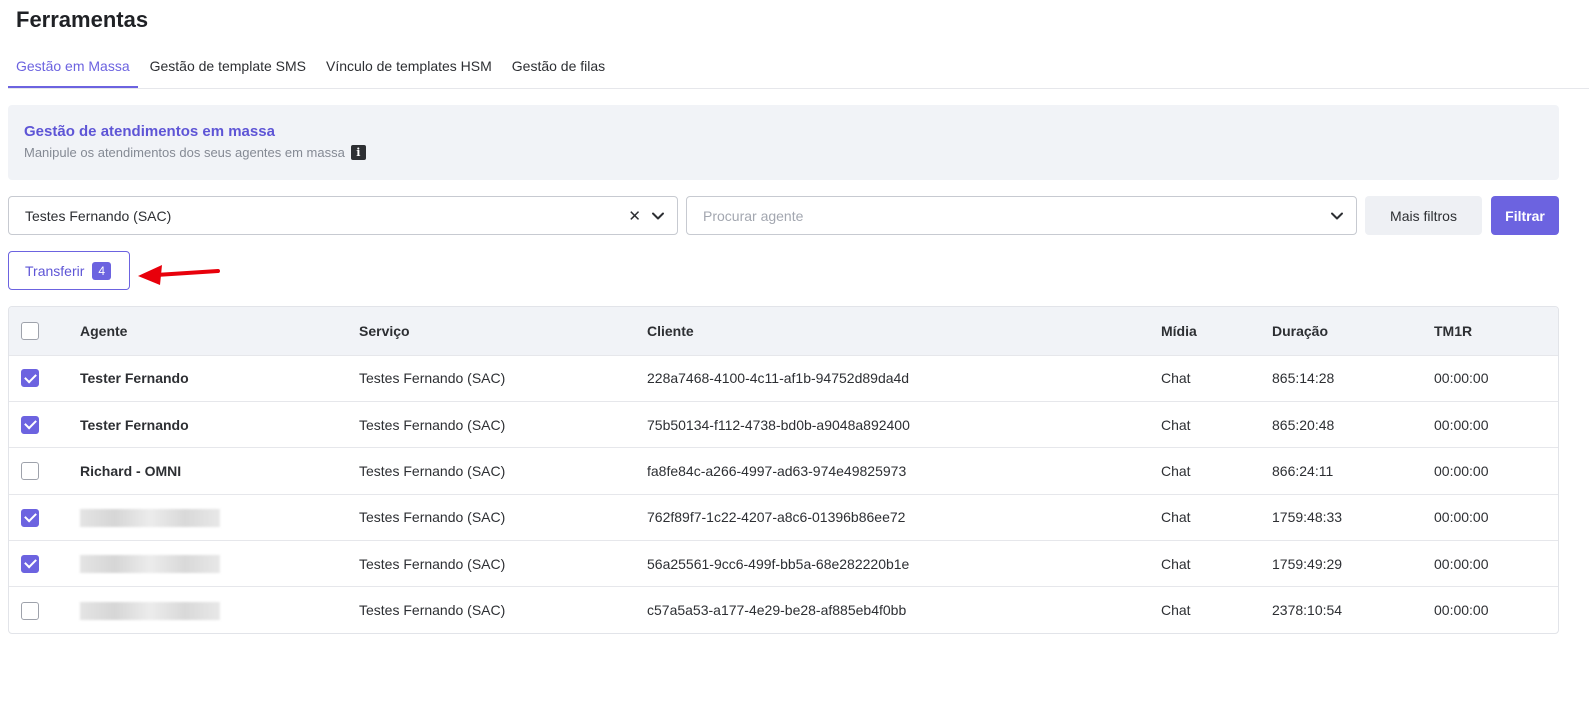 The image size is (1589, 702). What do you see at coordinates (1525, 215) in the screenshot?
I see `filter-button: Filtrar` at bounding box center [1525, 215].